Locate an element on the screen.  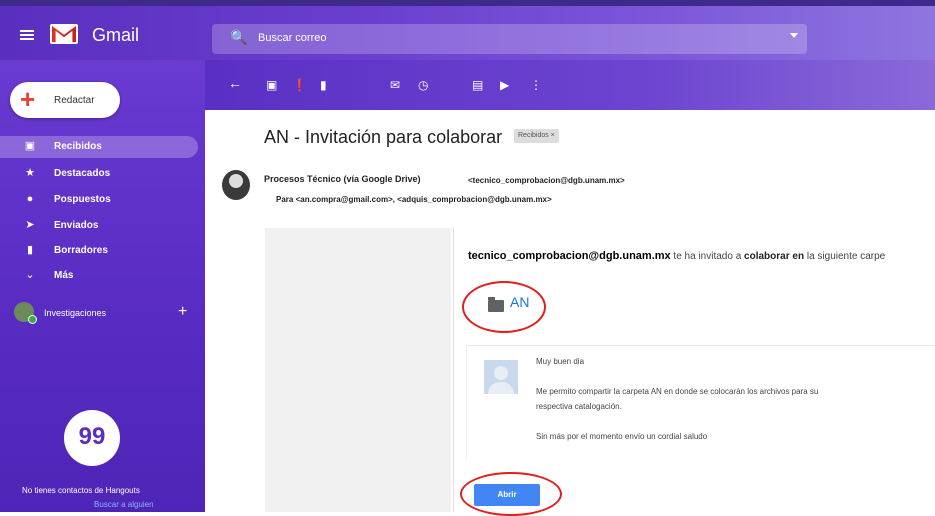
online-status-icon is located at coordinates (32, 319).